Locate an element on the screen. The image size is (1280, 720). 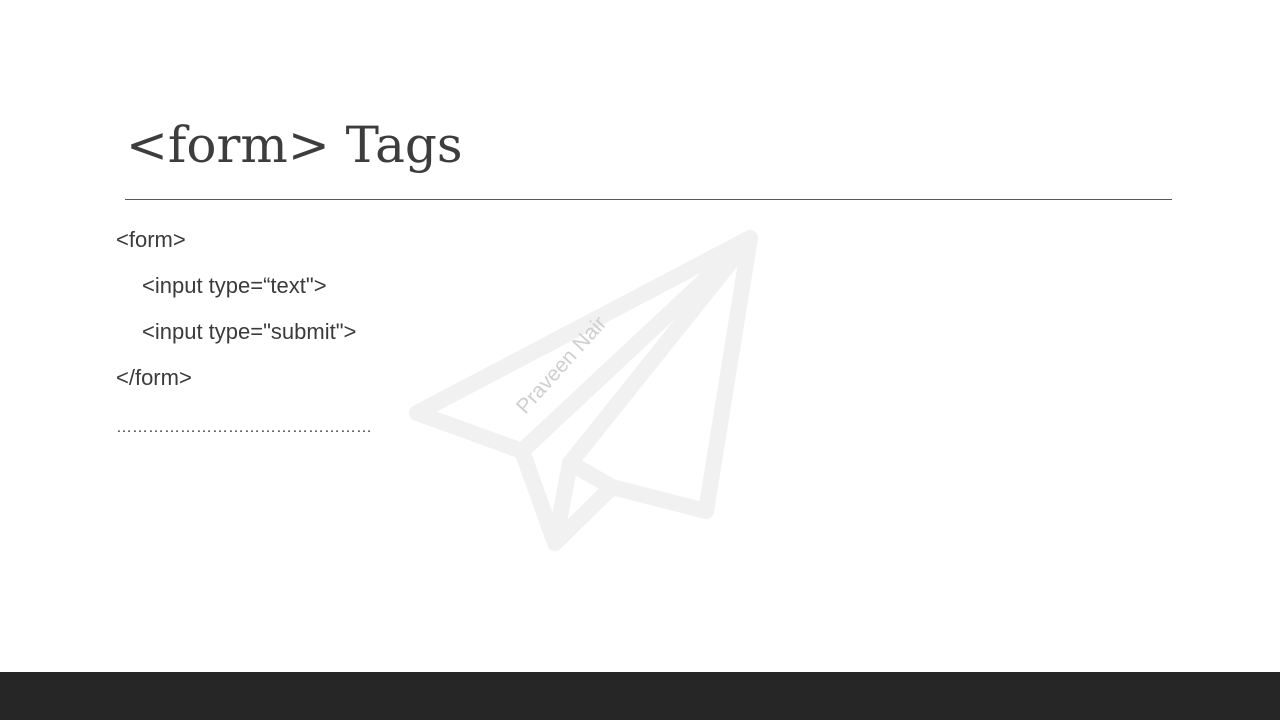
code-line-form-close: </form> is located at coordinates (154, 377).